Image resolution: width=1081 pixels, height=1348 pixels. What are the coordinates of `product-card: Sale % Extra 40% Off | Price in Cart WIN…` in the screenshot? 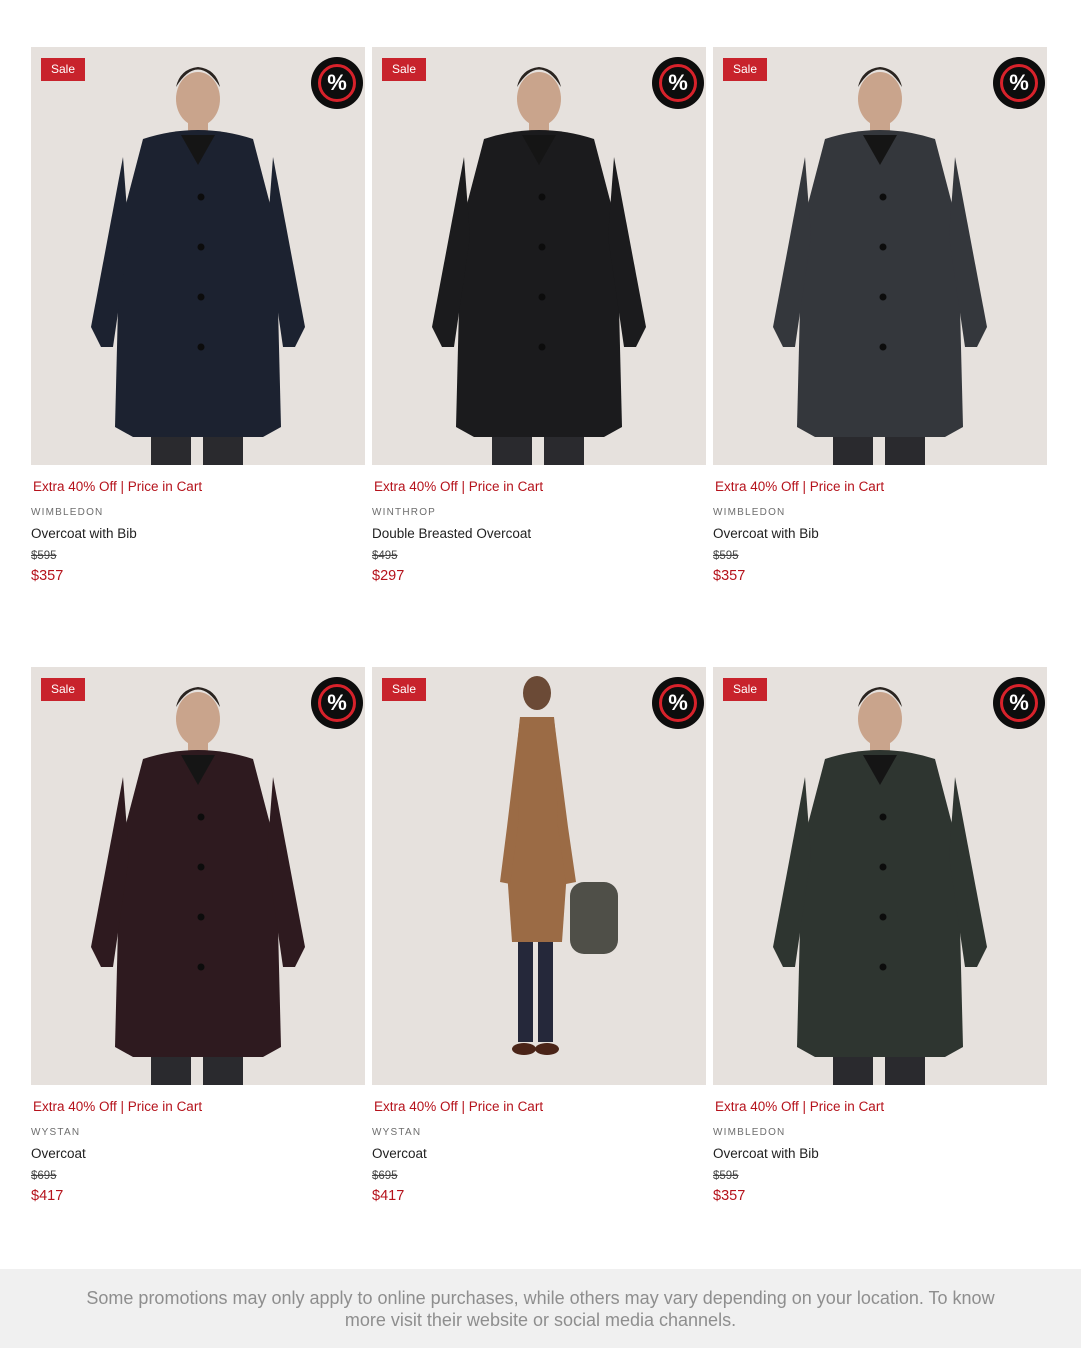 It's located at (539, 316).